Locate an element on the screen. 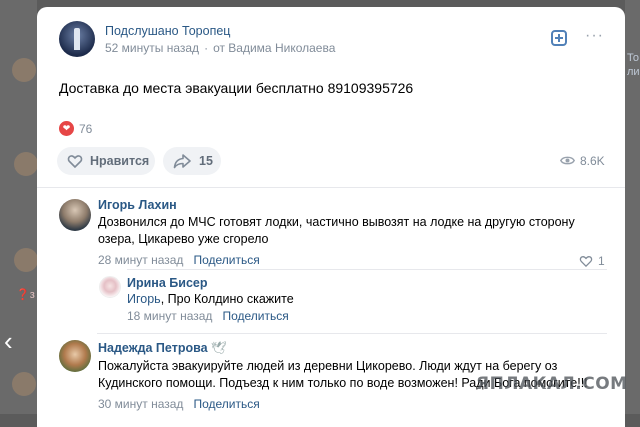  tower-icon is located at coordinates (77, 39).